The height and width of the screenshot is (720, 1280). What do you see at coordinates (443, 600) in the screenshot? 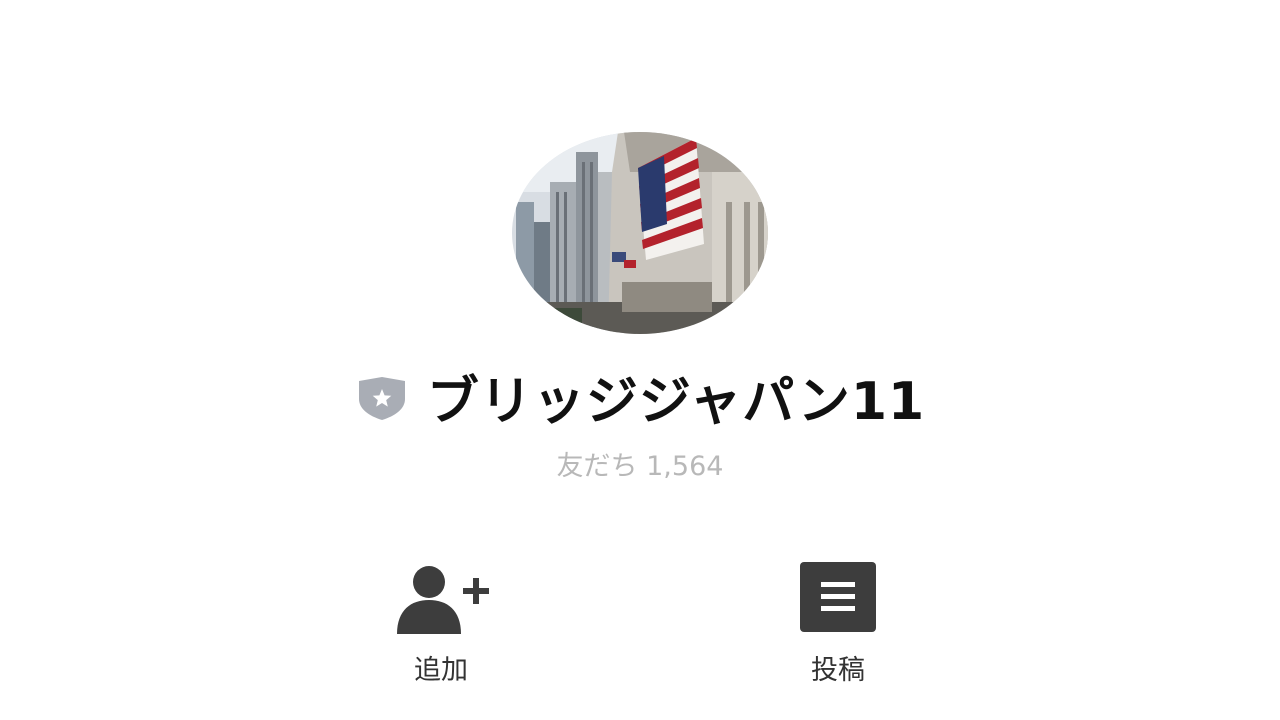
I see `add-friend-icon` at bounding box center [443, 600].